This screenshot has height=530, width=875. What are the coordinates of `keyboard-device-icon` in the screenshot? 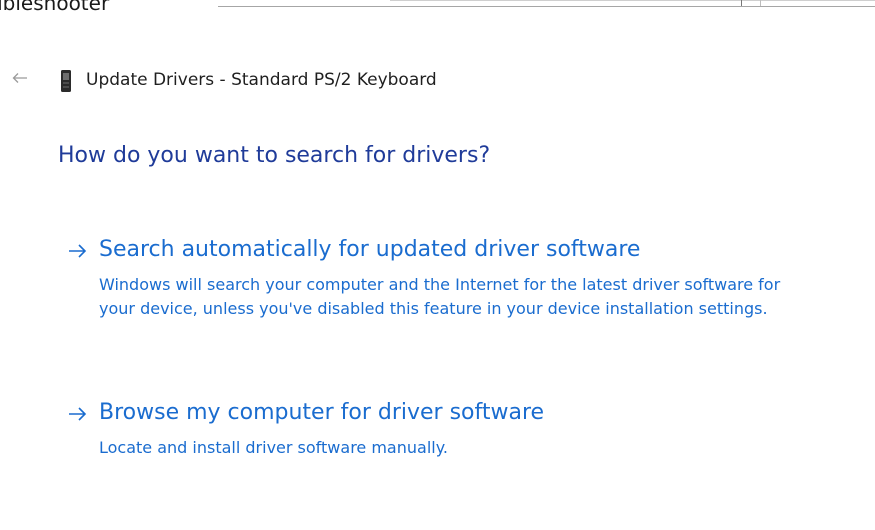 It's located at (66, 81).